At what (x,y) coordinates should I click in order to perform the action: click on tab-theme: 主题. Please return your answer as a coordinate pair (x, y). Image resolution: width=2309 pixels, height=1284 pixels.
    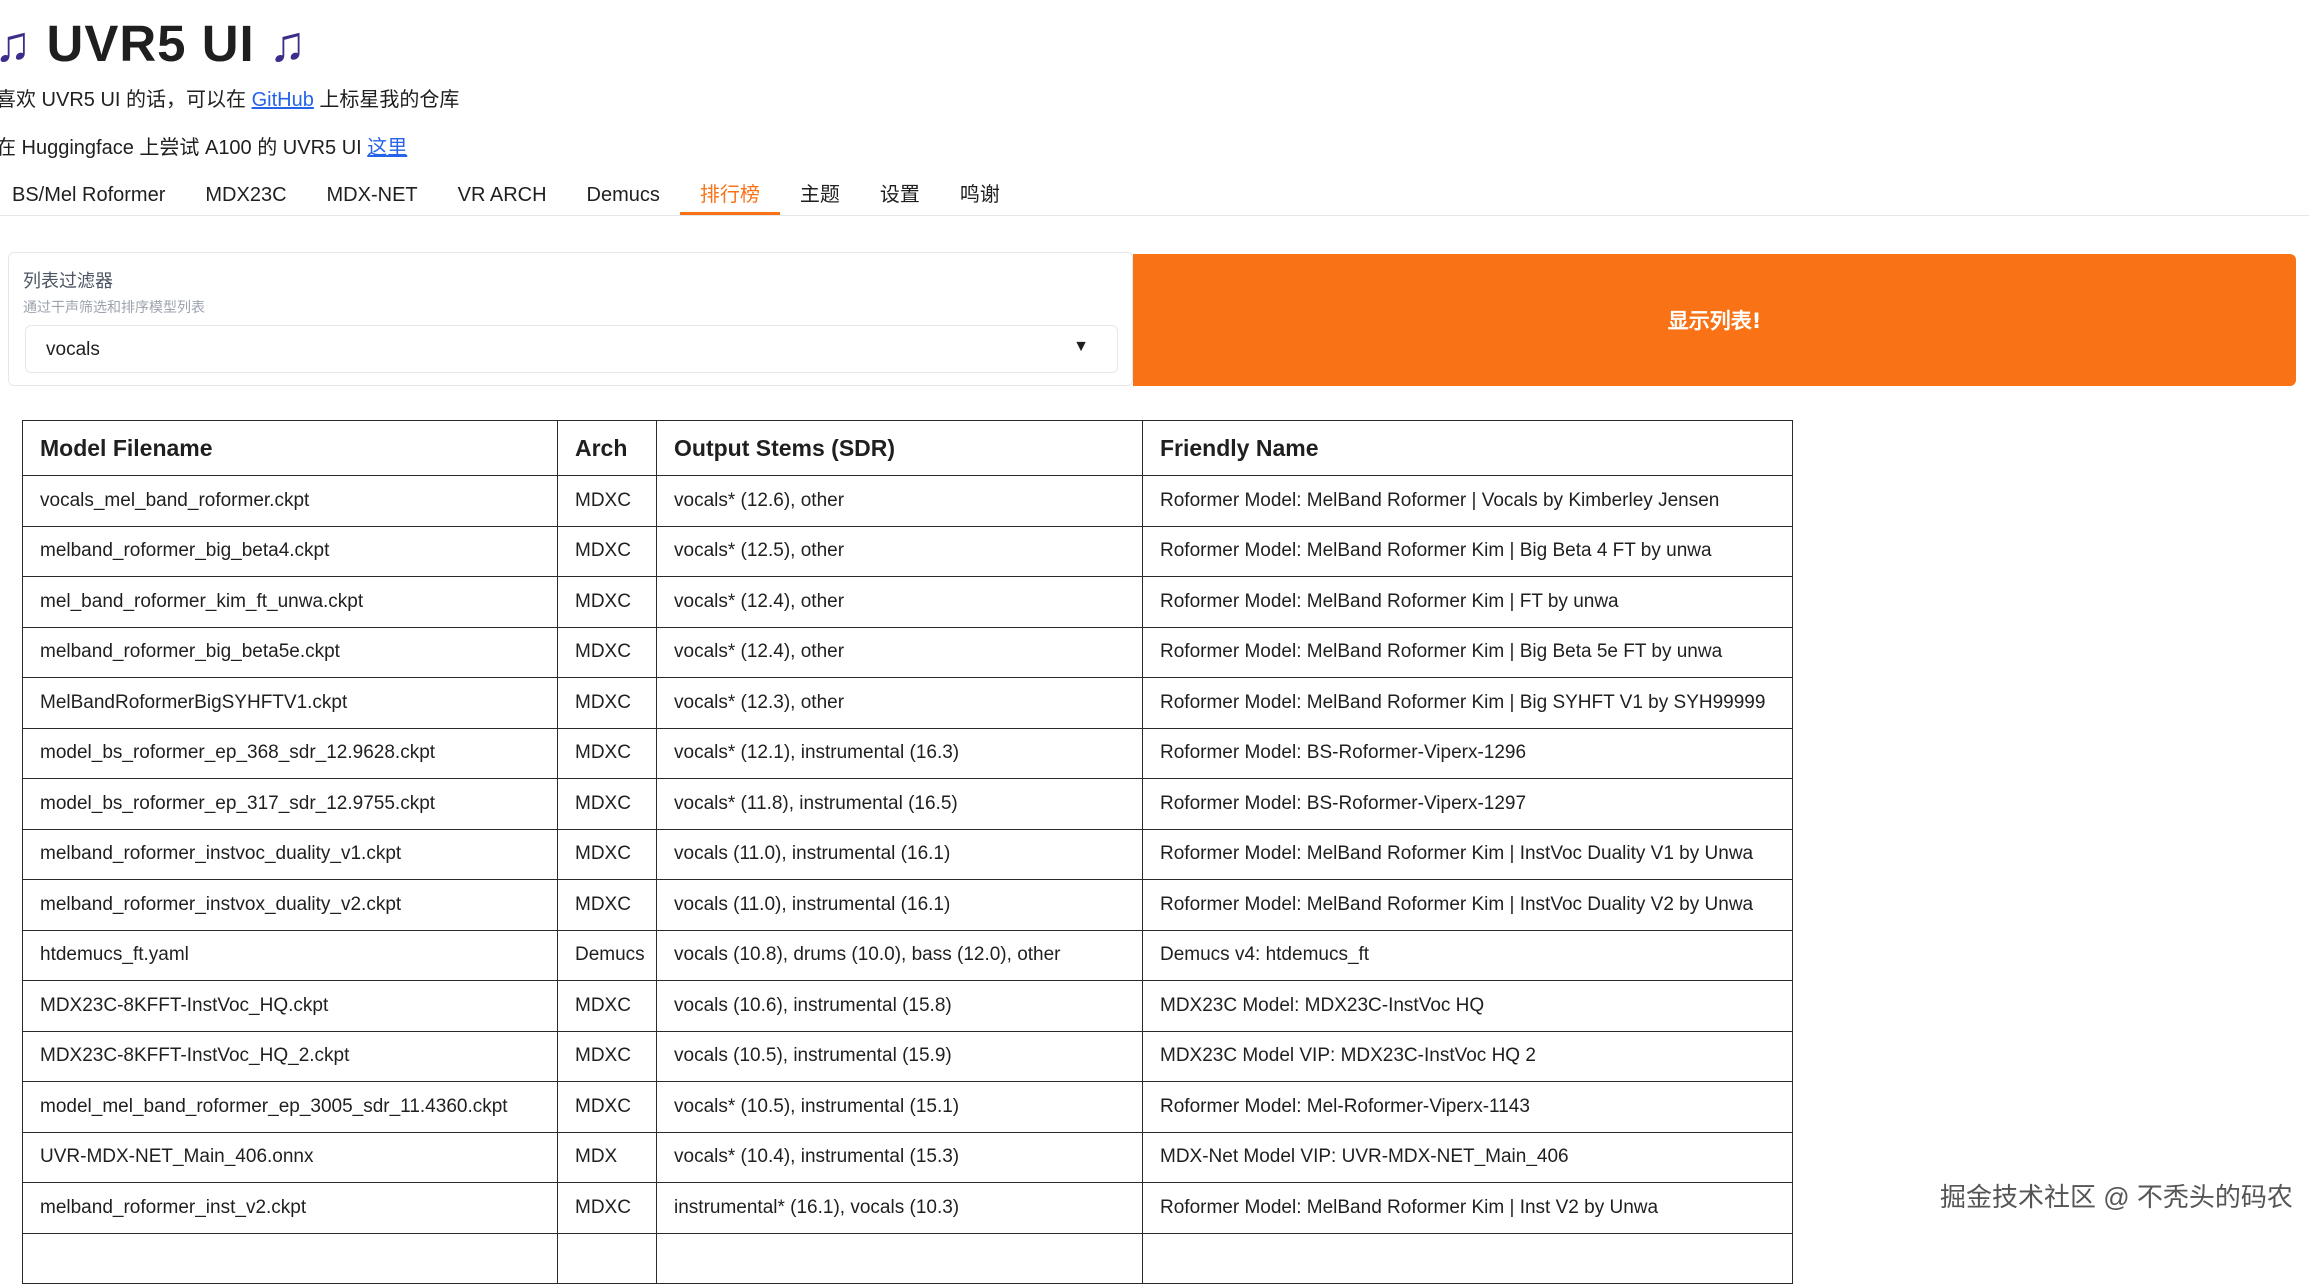
    Looking at the image, I should click on (820, 195).